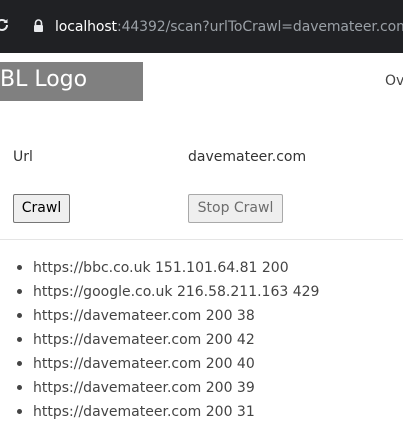  What do you see at coordinates (201, 239) in the screenshot?
I see `divider` at bounding box center [201, 239].